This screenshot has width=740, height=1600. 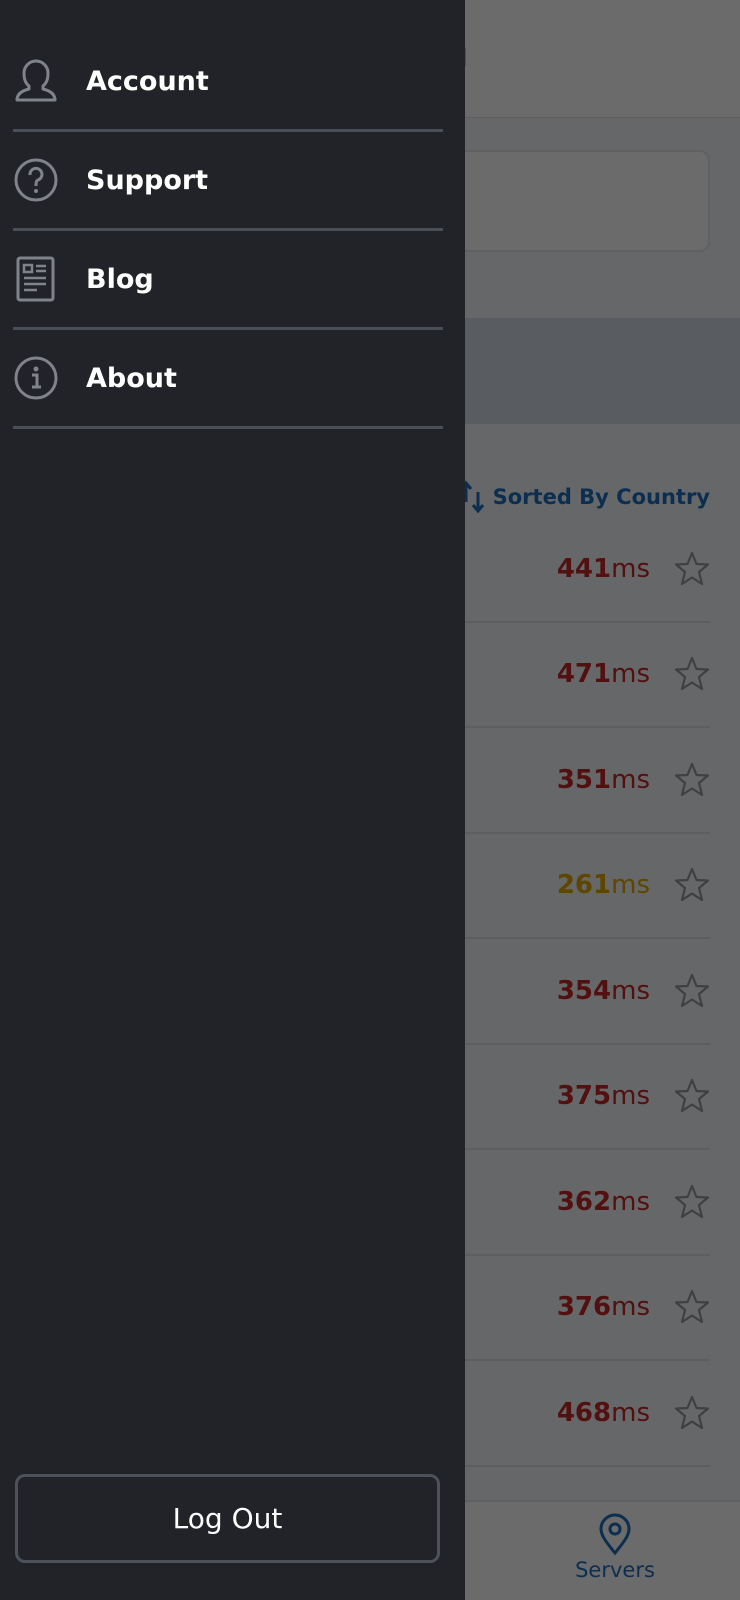 What do you see at coordinates (228, 82) in the screenshot?
I see `drawer-item-account: Account` at bounding box center [228, 82].